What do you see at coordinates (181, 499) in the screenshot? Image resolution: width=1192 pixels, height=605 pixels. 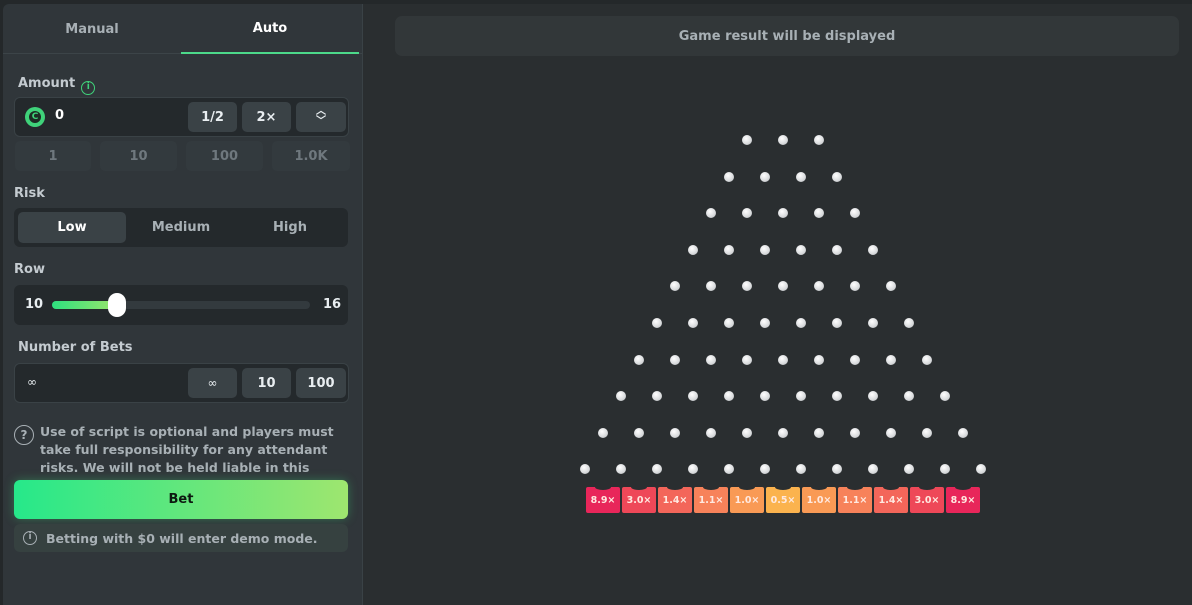 I see `bet-button: Bet` at bounding box center [181, 499].